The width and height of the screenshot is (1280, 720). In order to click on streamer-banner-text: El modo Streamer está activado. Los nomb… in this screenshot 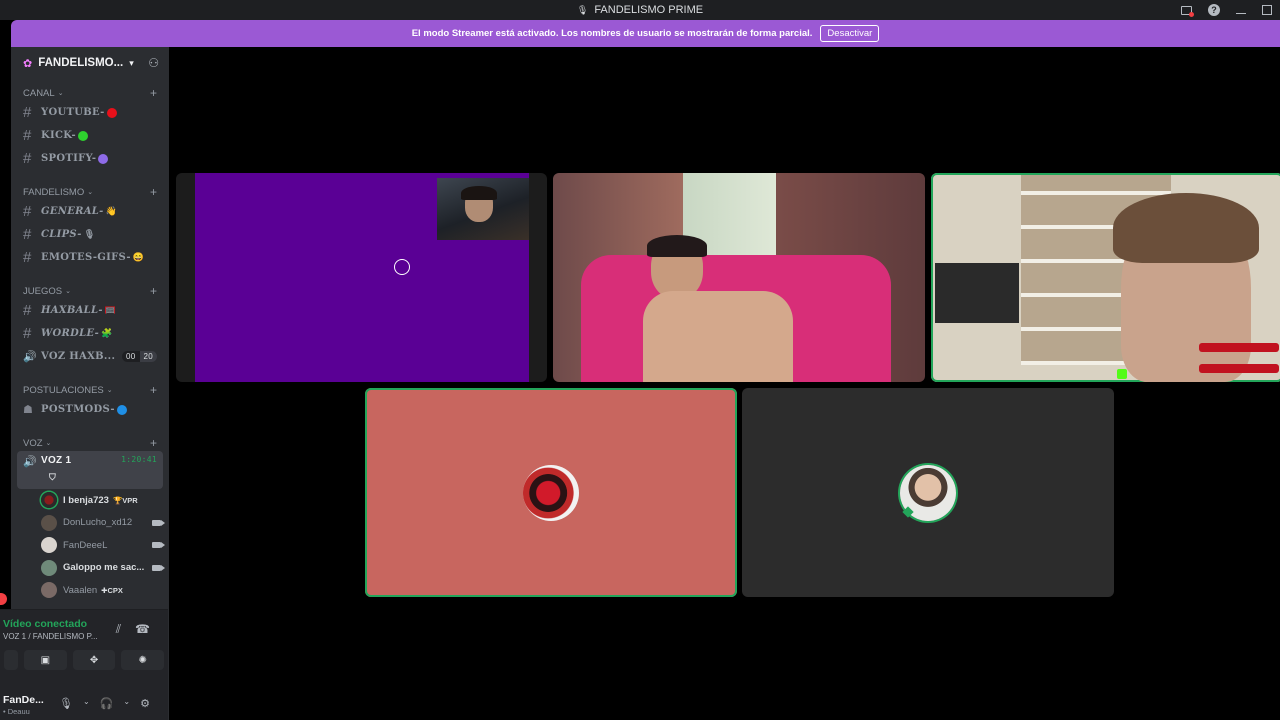, I will do `click(612, 33)`.